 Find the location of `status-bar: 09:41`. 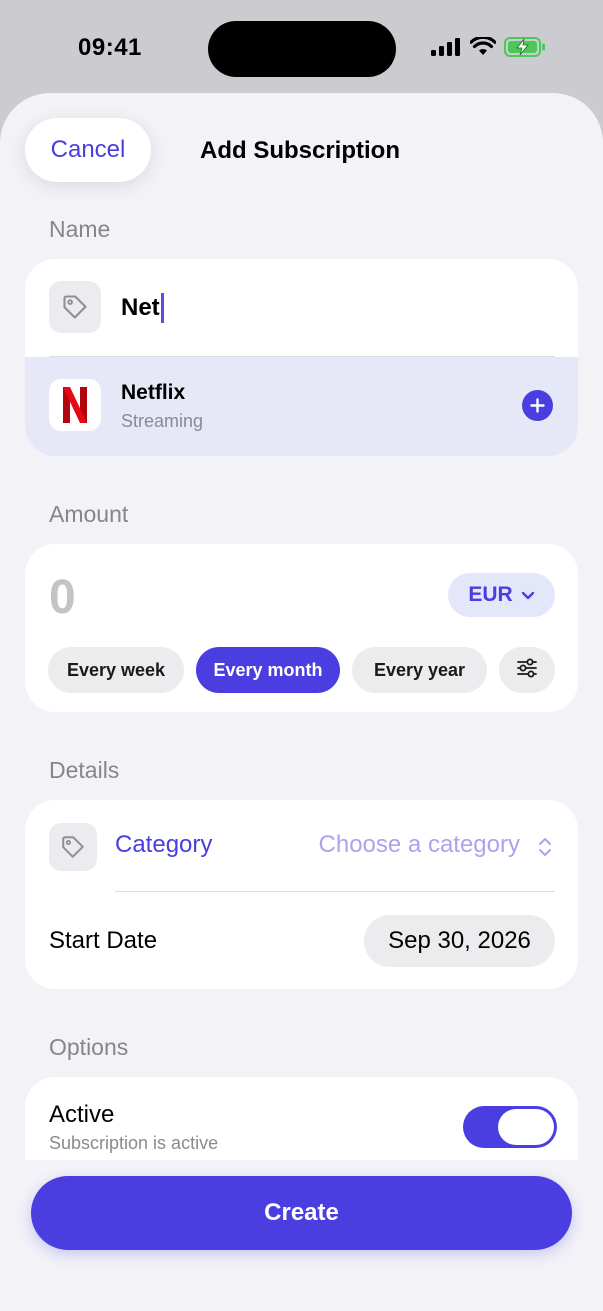

status-bar: 09:41 is located at coordinates (301, 48).